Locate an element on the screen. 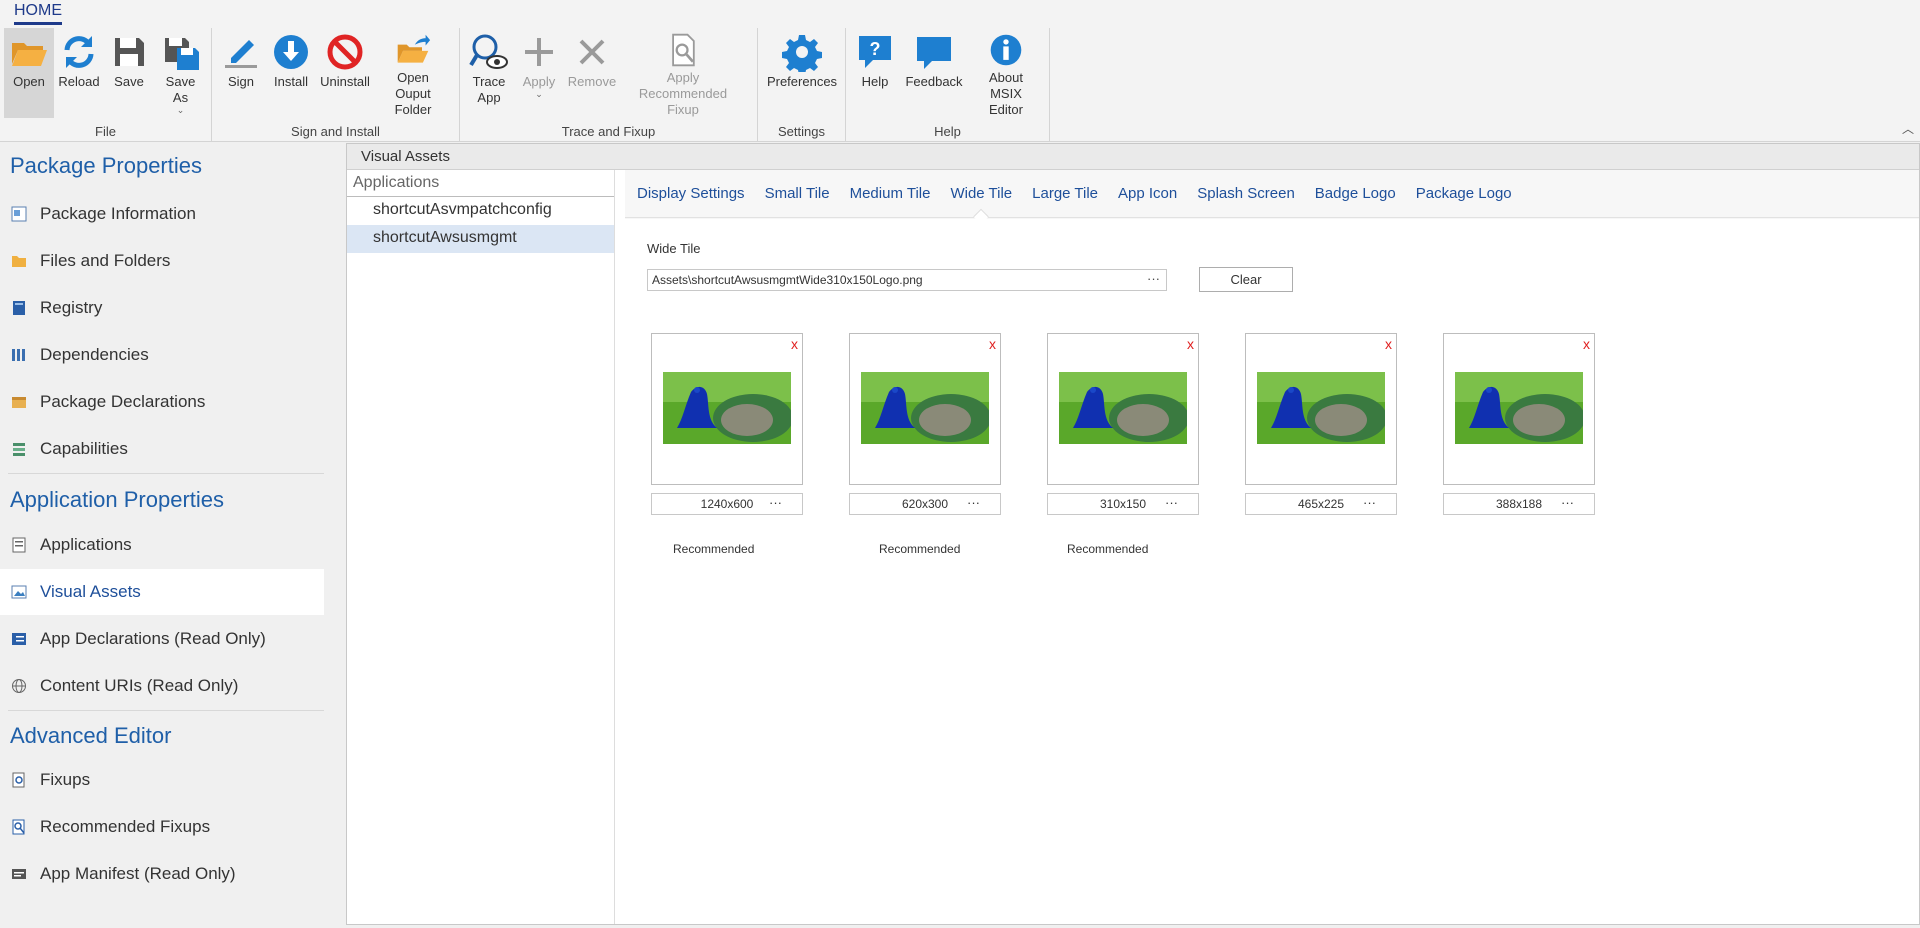 The height and width of the screenshot is (928, 1920). nav-item-visual-assets: Visual Assets is located at coordinates (162, 592).